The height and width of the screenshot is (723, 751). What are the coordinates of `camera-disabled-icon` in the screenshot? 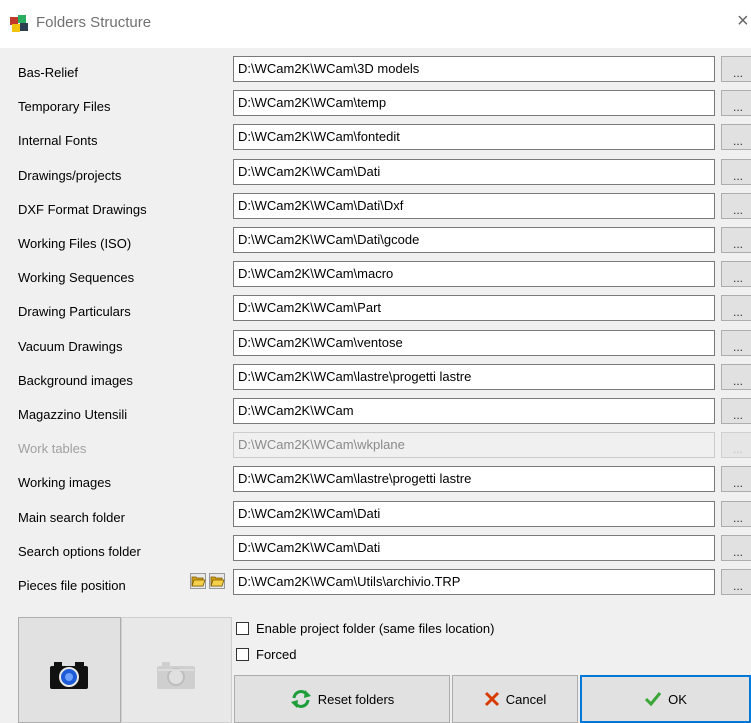 It's located at (176, 675).